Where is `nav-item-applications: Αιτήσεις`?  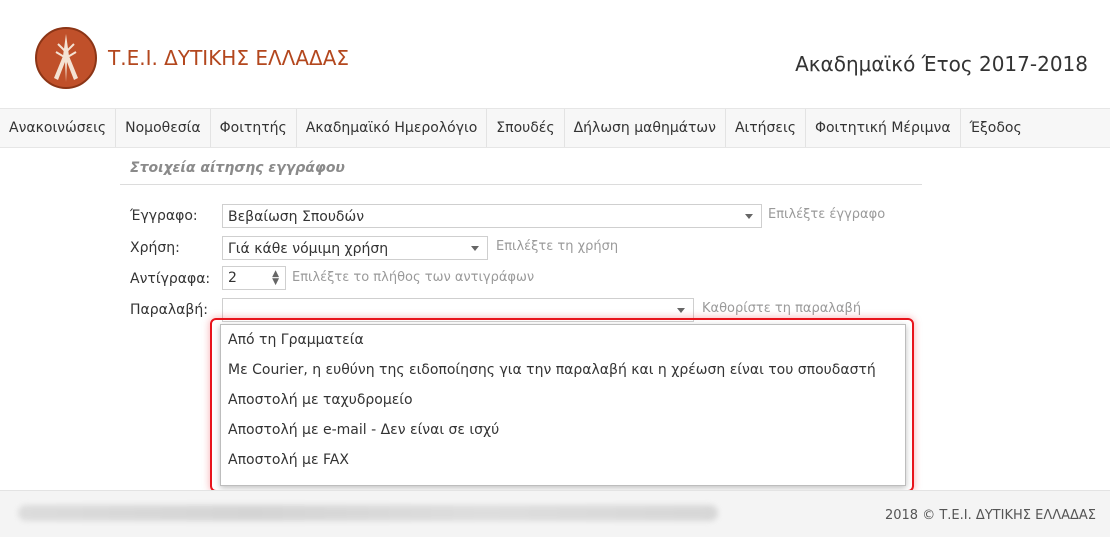 nav-item-applications: Αιτήσεις is located at coordinates (766, 128).